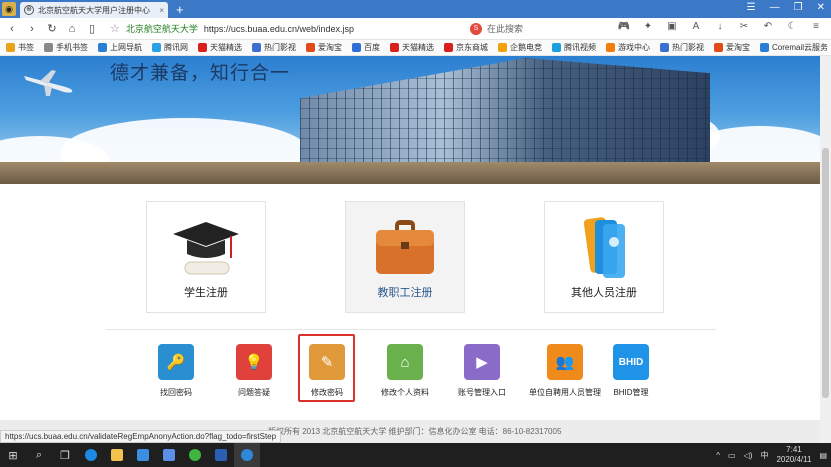 Image resolution: width=831 pixels, height=467 pixels. Describe the element at coordinates (254, 371) in the screenshot. I see `action-lightbulb: 💡 问题答疑` at that location.